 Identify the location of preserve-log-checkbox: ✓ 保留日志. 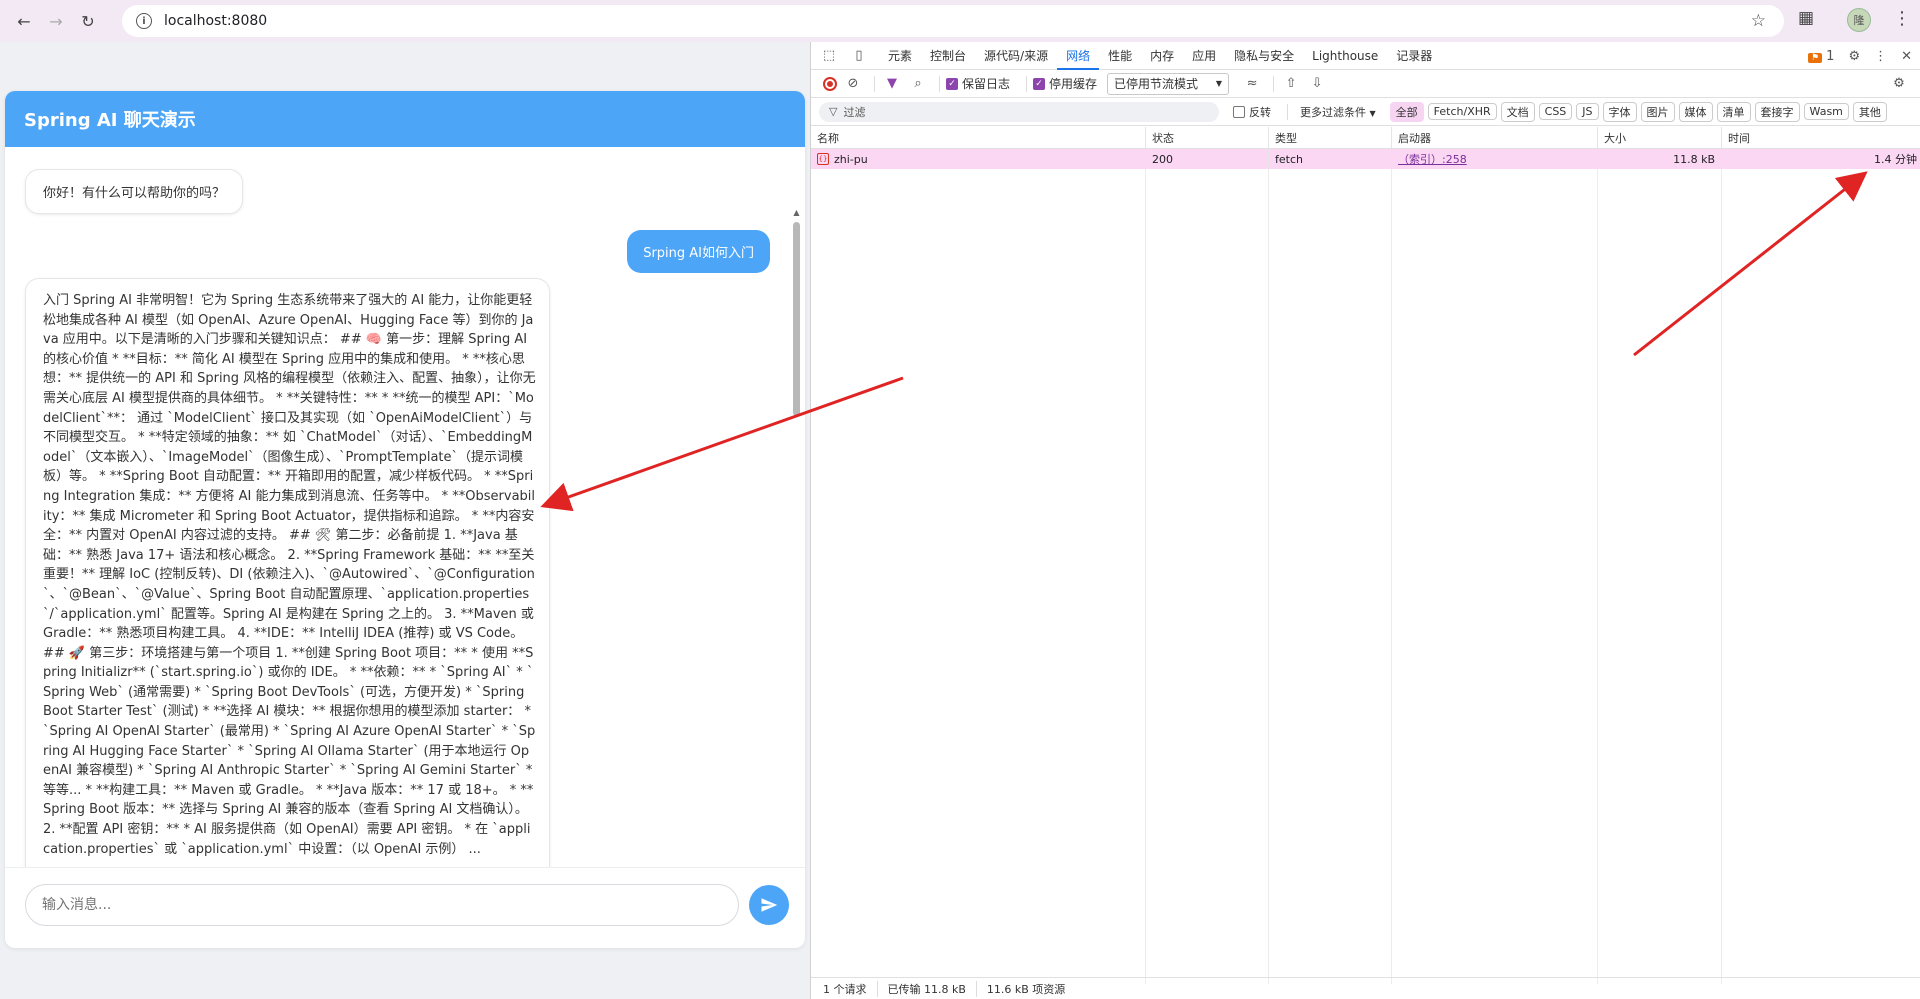
(978, 83).